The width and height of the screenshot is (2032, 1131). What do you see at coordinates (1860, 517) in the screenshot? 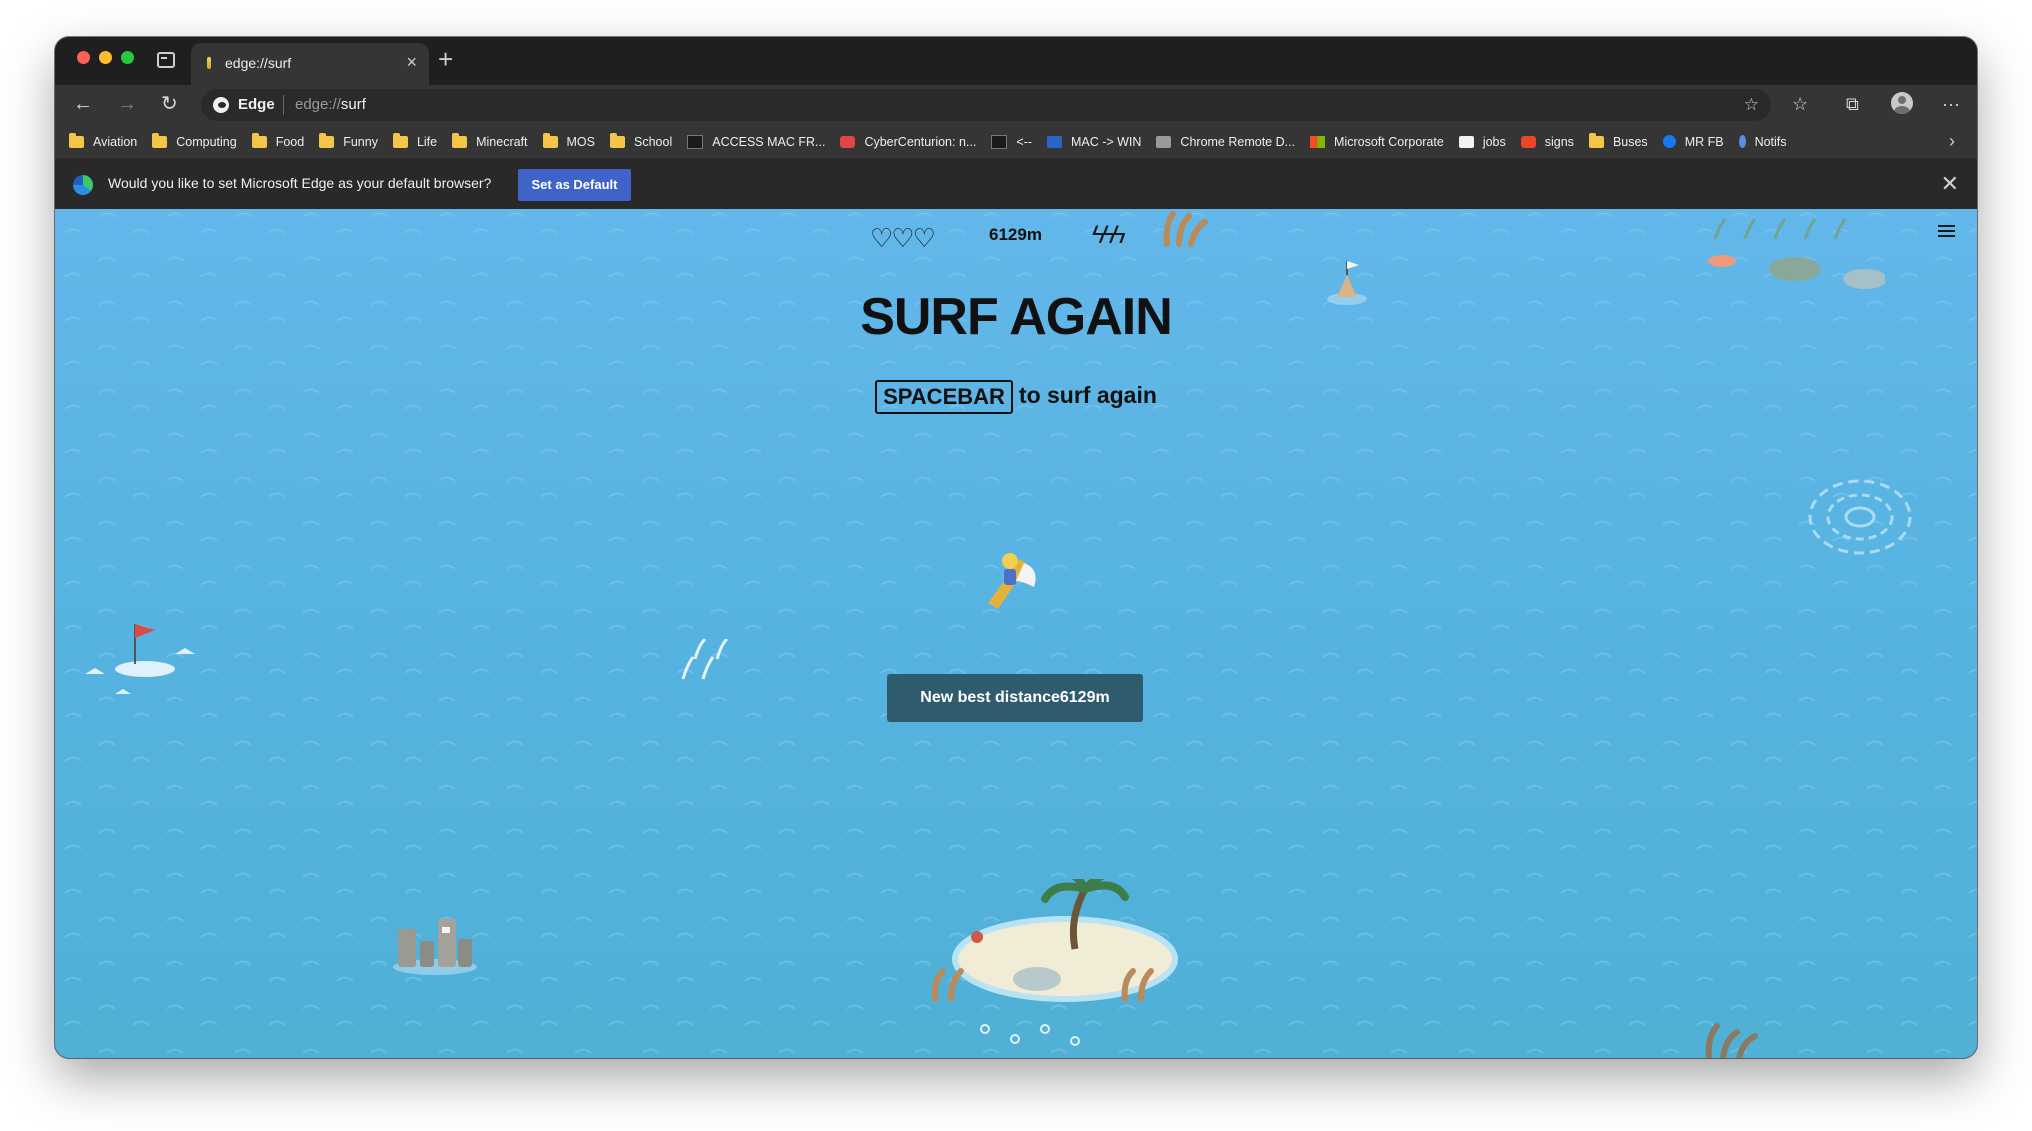
I see `whirlpool-sprite-icon` at bounding box center [1860, 517].